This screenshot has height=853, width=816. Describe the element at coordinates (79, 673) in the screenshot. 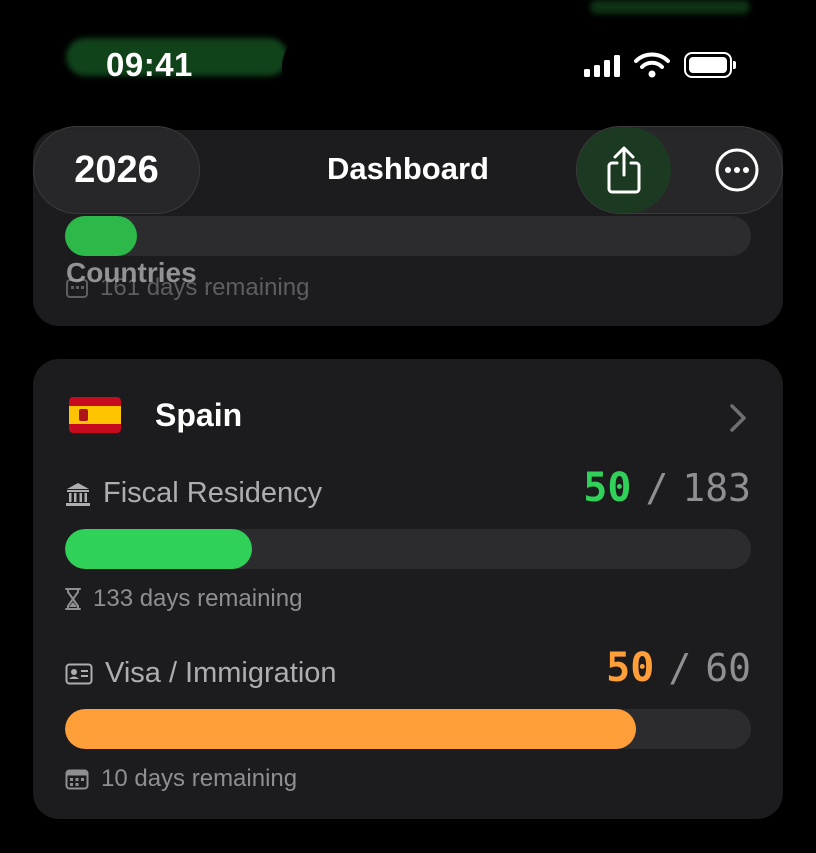

I see `id-card-icon` at that location.